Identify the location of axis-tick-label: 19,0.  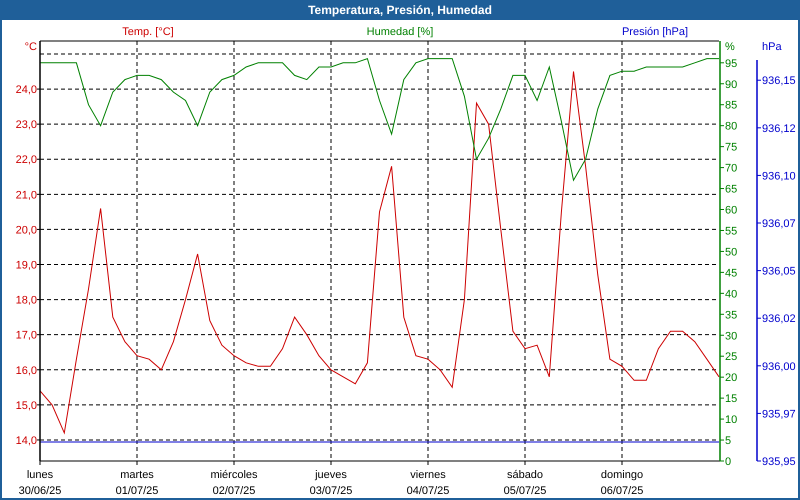
(26, 266).